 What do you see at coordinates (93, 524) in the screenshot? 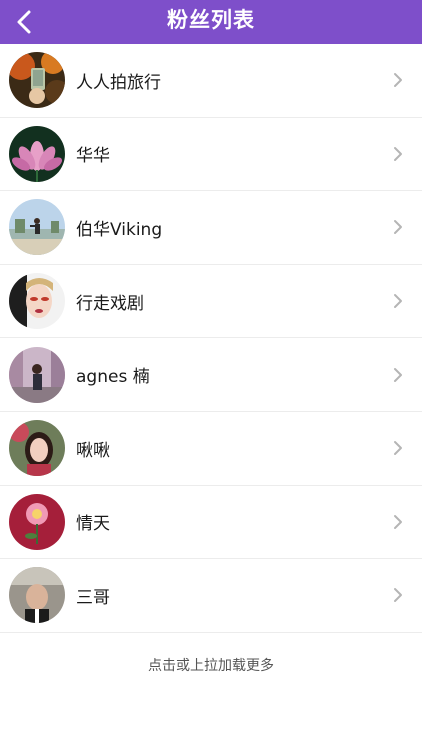
I see `fan-name: 情天` at bounding box center [93, 524].